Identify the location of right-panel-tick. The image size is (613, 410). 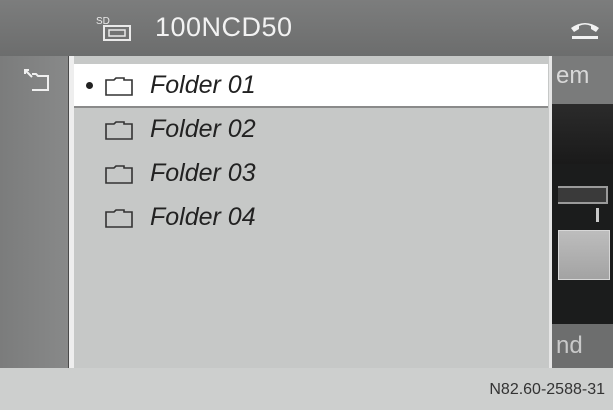
(597, 215).